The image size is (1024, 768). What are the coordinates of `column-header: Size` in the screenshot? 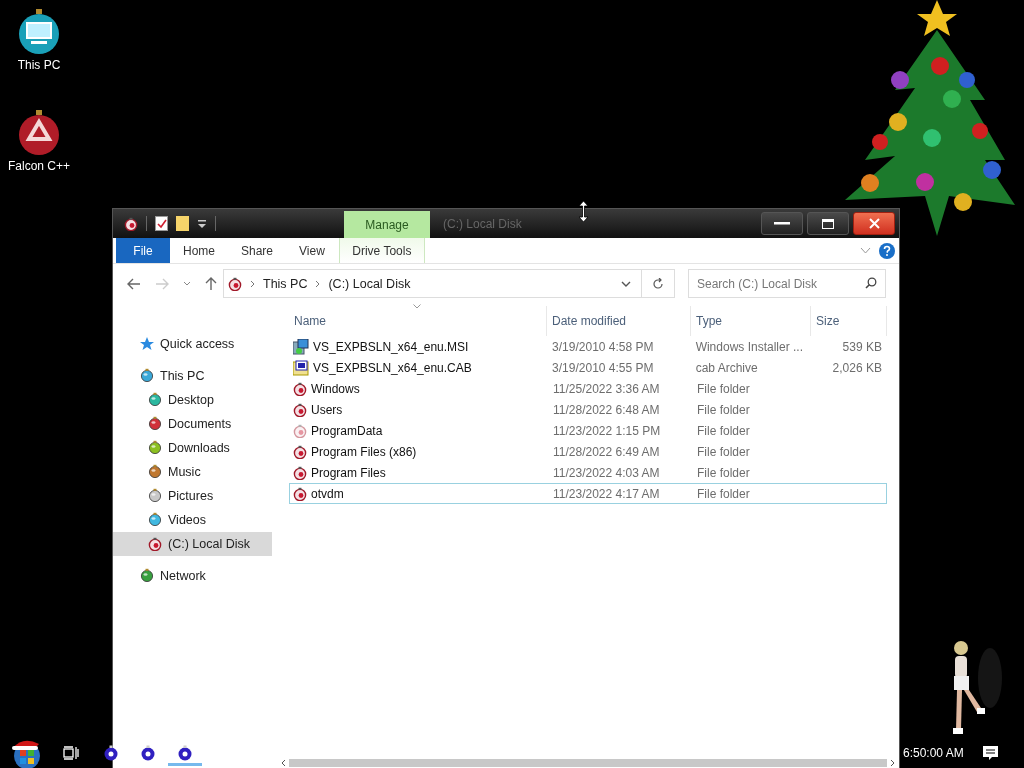 It's located at (849, 321).